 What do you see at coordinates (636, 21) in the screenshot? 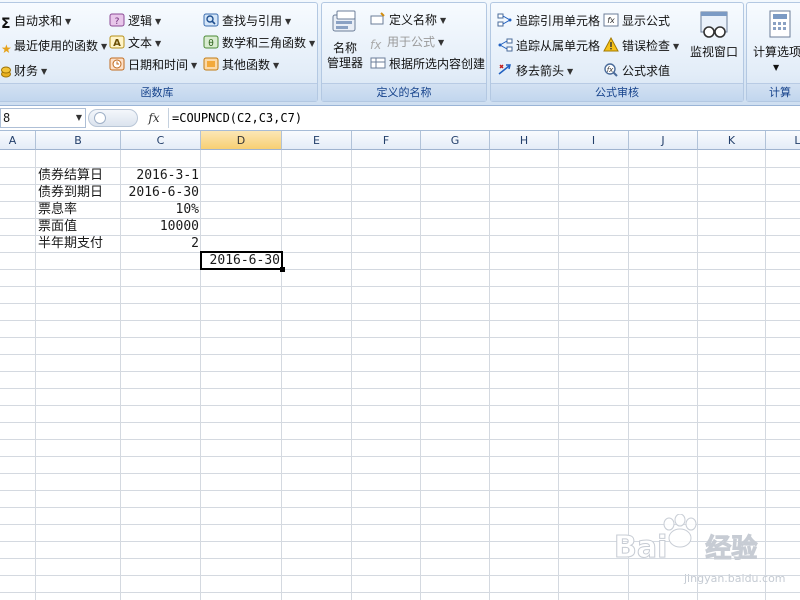
I see `show-formulas-button: fx 显示公式` at bounding box center [636, 21].